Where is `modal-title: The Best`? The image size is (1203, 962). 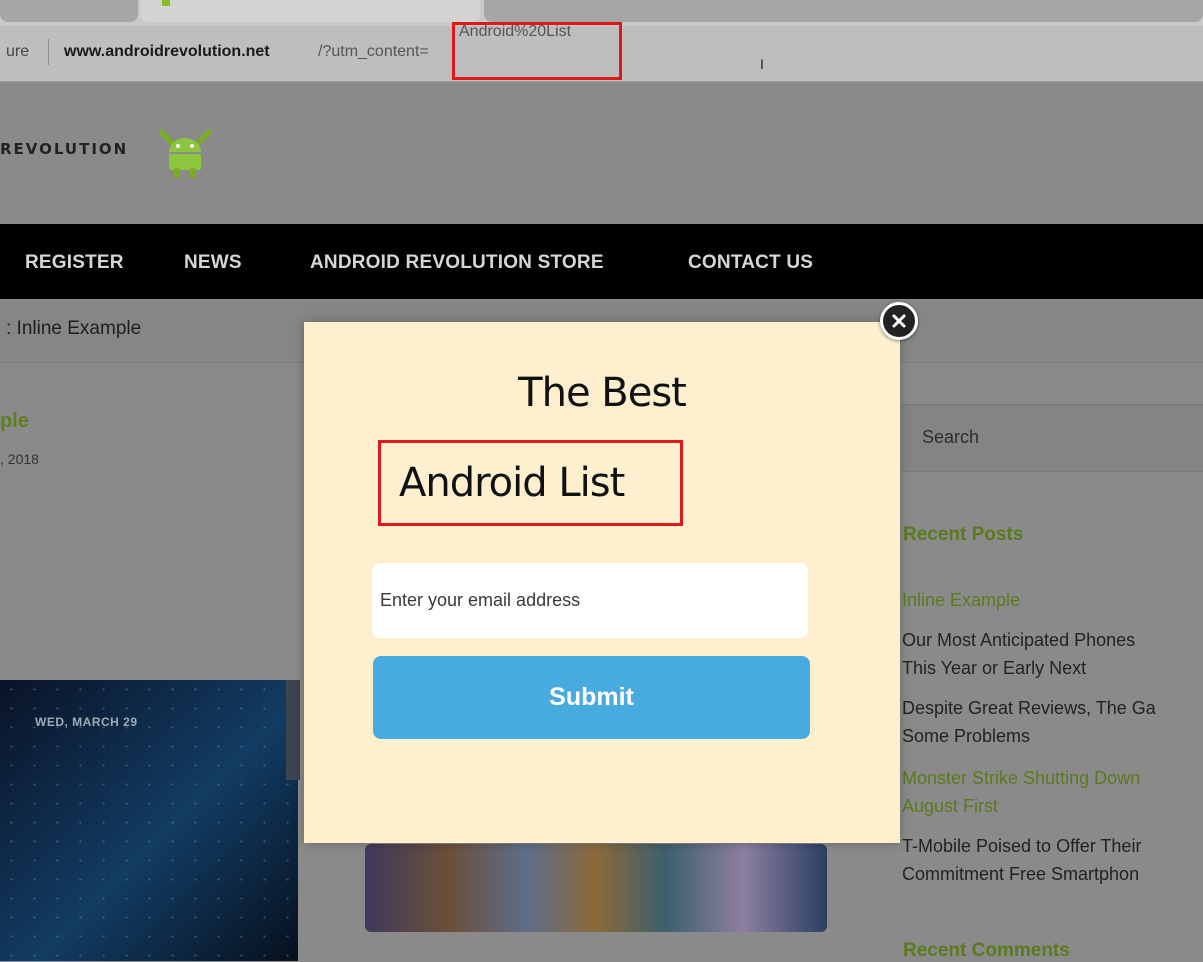 modal-title: The Best is located at coordinates (602, 393).